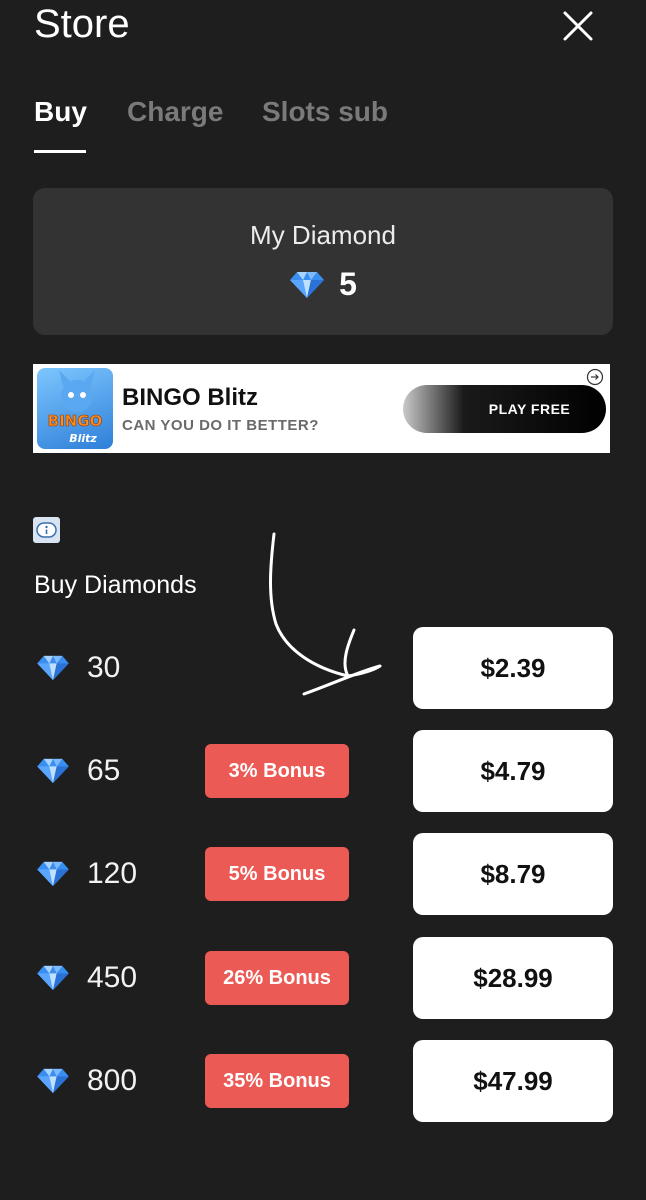 Image resolution: width=646 pixels, height=1200 pixels. I want to click on close-icon, so click(578, 26).